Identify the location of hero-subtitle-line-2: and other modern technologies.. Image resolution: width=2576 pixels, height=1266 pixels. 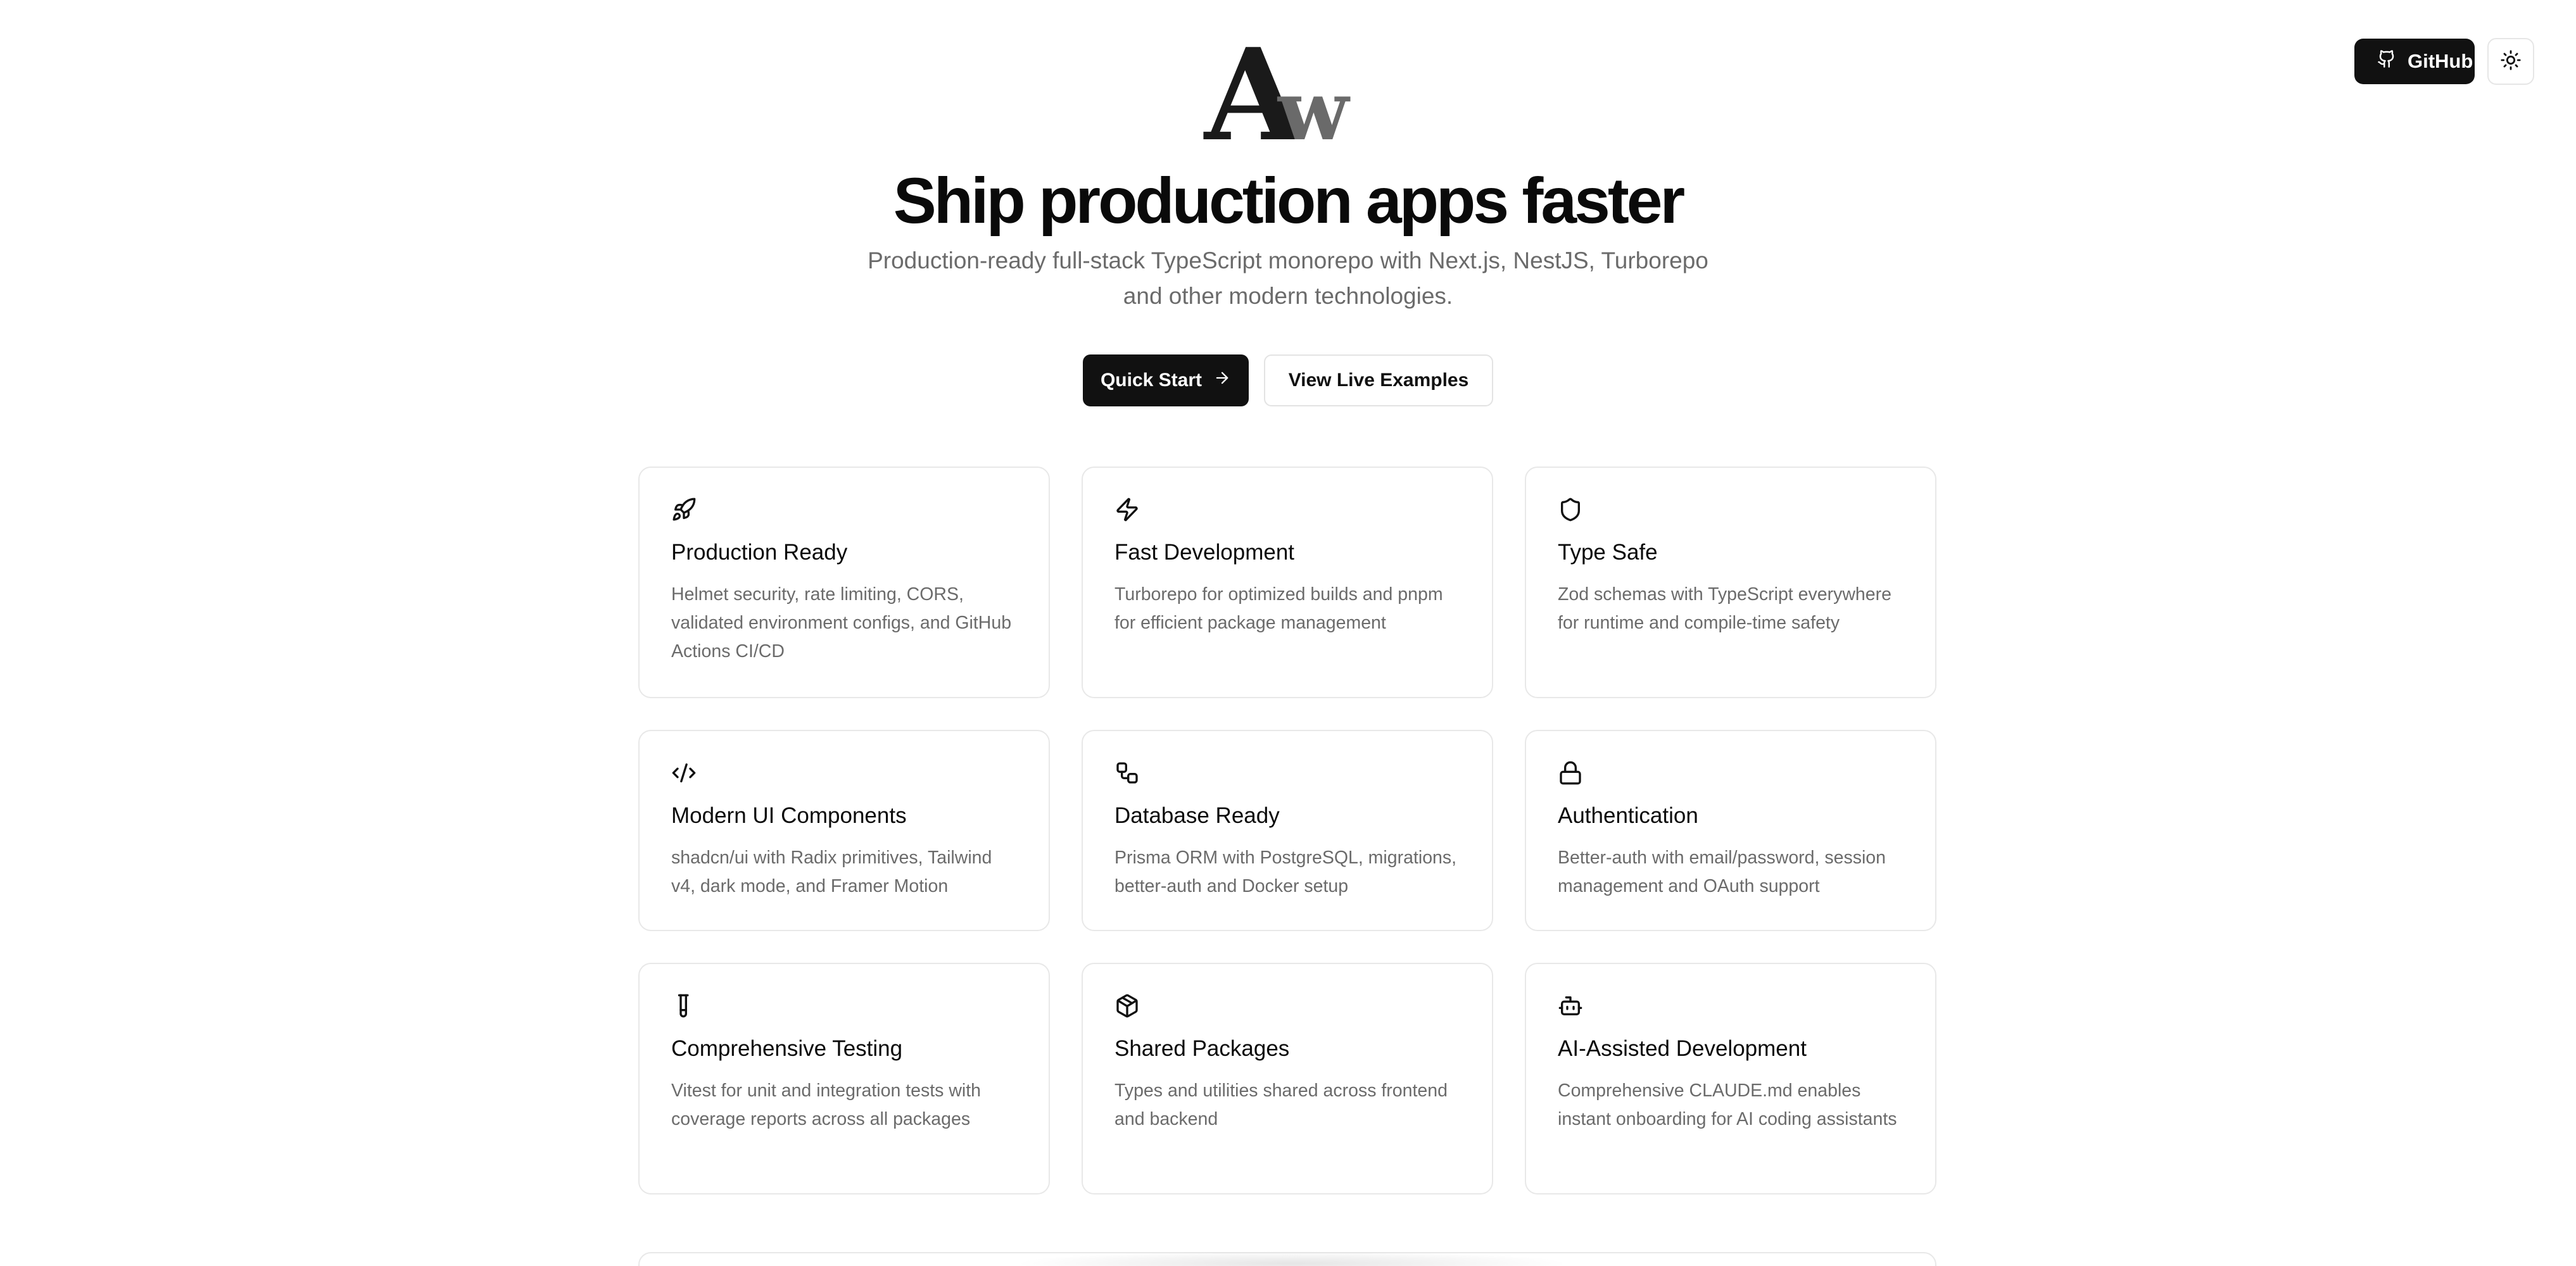
(1288, 296).